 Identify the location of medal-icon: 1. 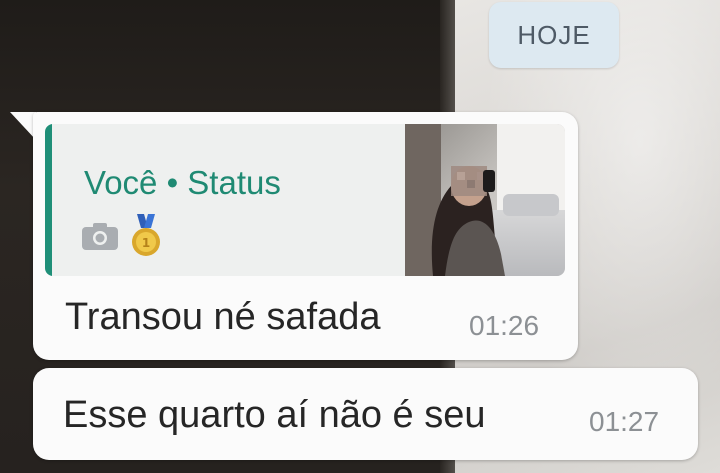
(146, 236).